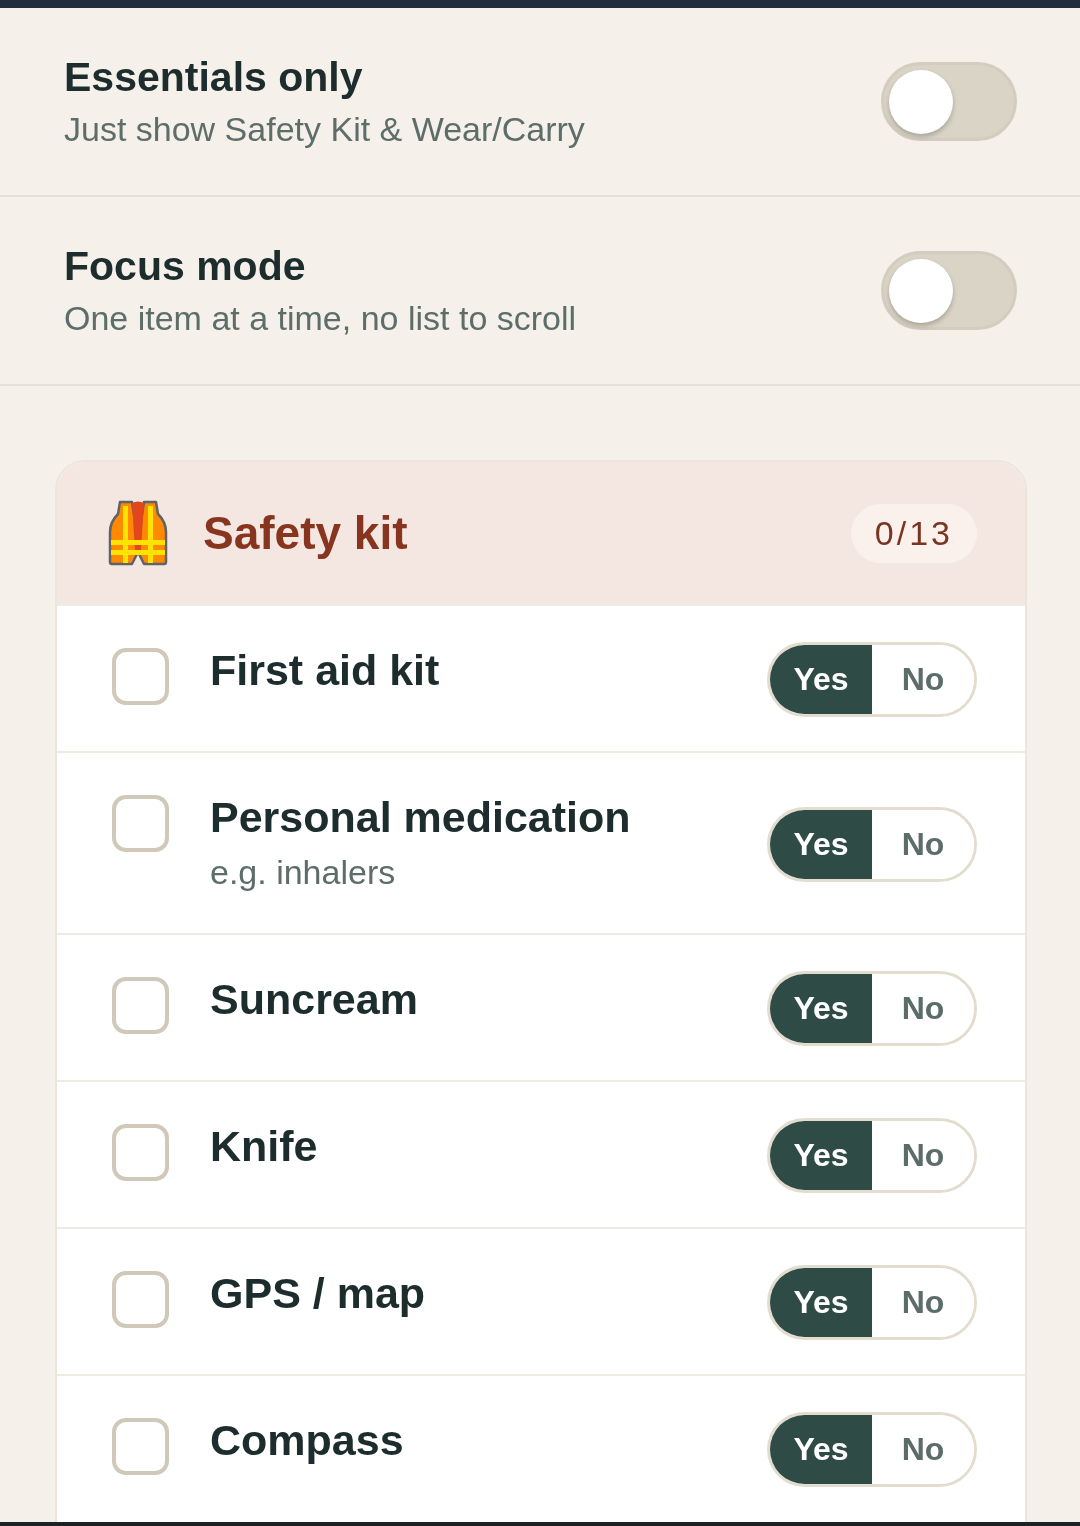 This screenshot has height=1526, width=1080. What do you see at coordinates (214, 76) in the screenshot?
I see `setting-title: Essentials only` at bounding box center [214, 76].